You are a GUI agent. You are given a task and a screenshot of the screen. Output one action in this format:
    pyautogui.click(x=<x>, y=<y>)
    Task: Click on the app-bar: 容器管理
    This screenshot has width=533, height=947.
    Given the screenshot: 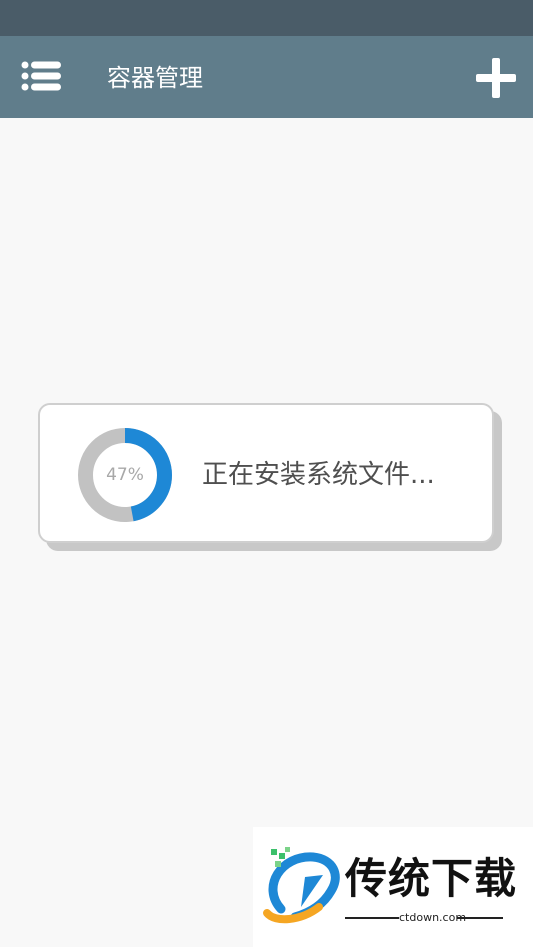 What is the action you would take?
    pyautogui.click(x=266, y=77)
    